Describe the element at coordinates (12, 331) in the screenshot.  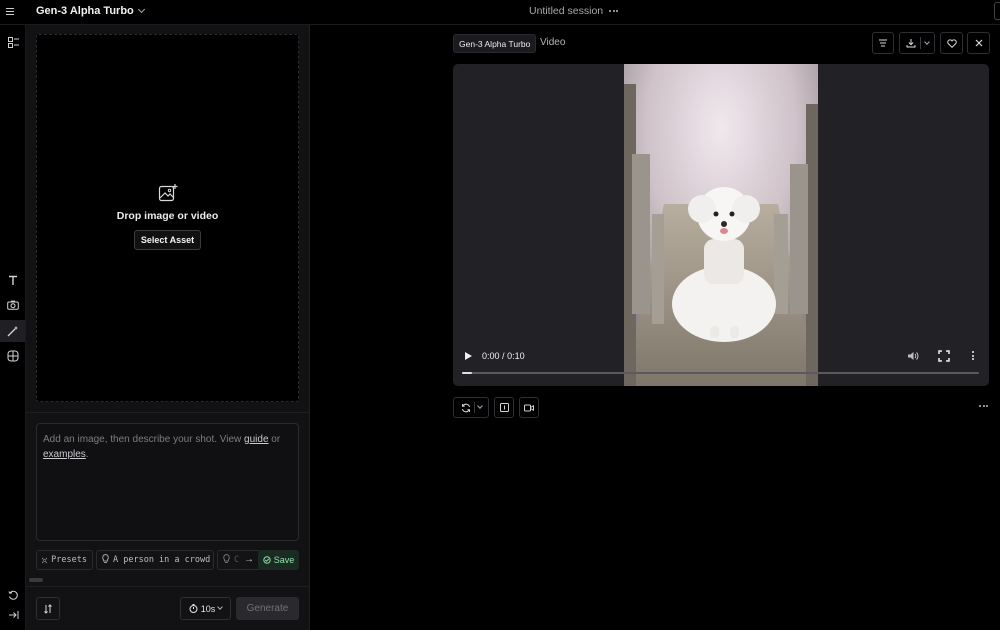
I see `magic-tools-icon` at that location.